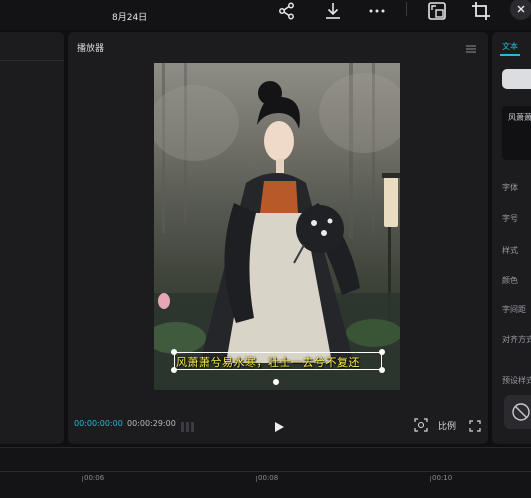  What do you see at coordinates (265, 15) in the screenshot?
I see `top-bar: 8月24日` at bounding box center [265, 15].